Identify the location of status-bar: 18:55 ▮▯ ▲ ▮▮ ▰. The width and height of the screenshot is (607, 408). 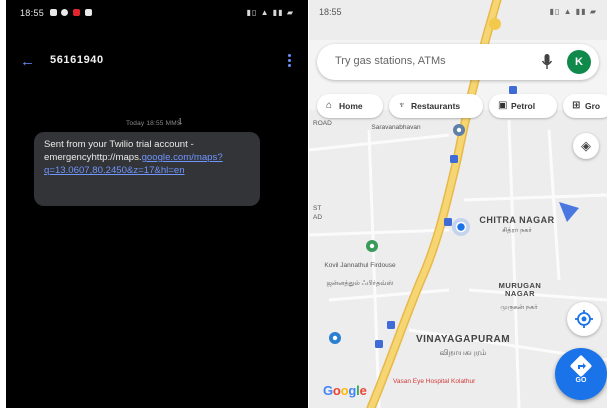
(157, 13).